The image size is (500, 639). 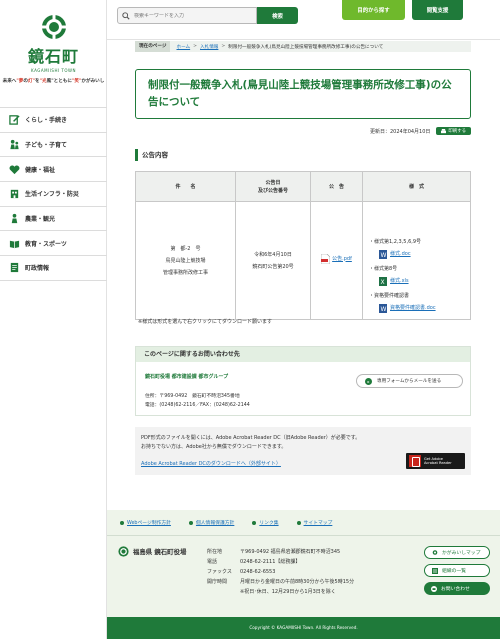 I want to click on heart-icon, so click(x=14, y=169).